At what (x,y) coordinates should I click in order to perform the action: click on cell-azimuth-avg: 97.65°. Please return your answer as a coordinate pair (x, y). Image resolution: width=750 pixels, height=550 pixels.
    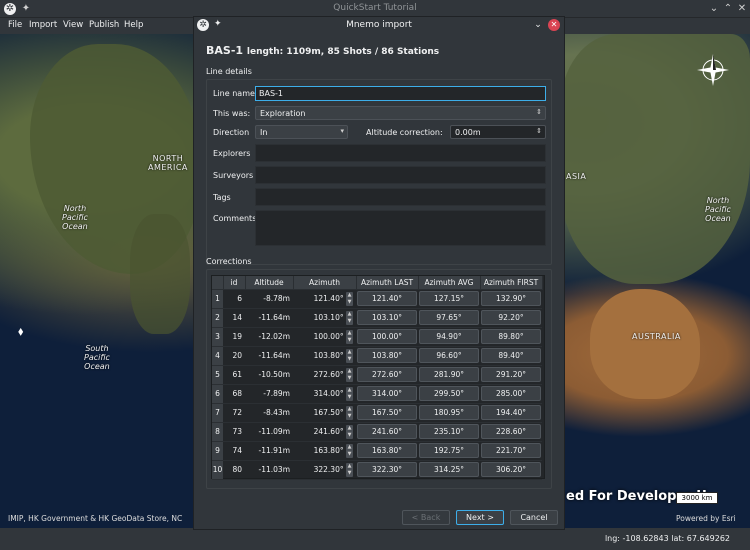
    Looking at the image, I should click on (449, 318).